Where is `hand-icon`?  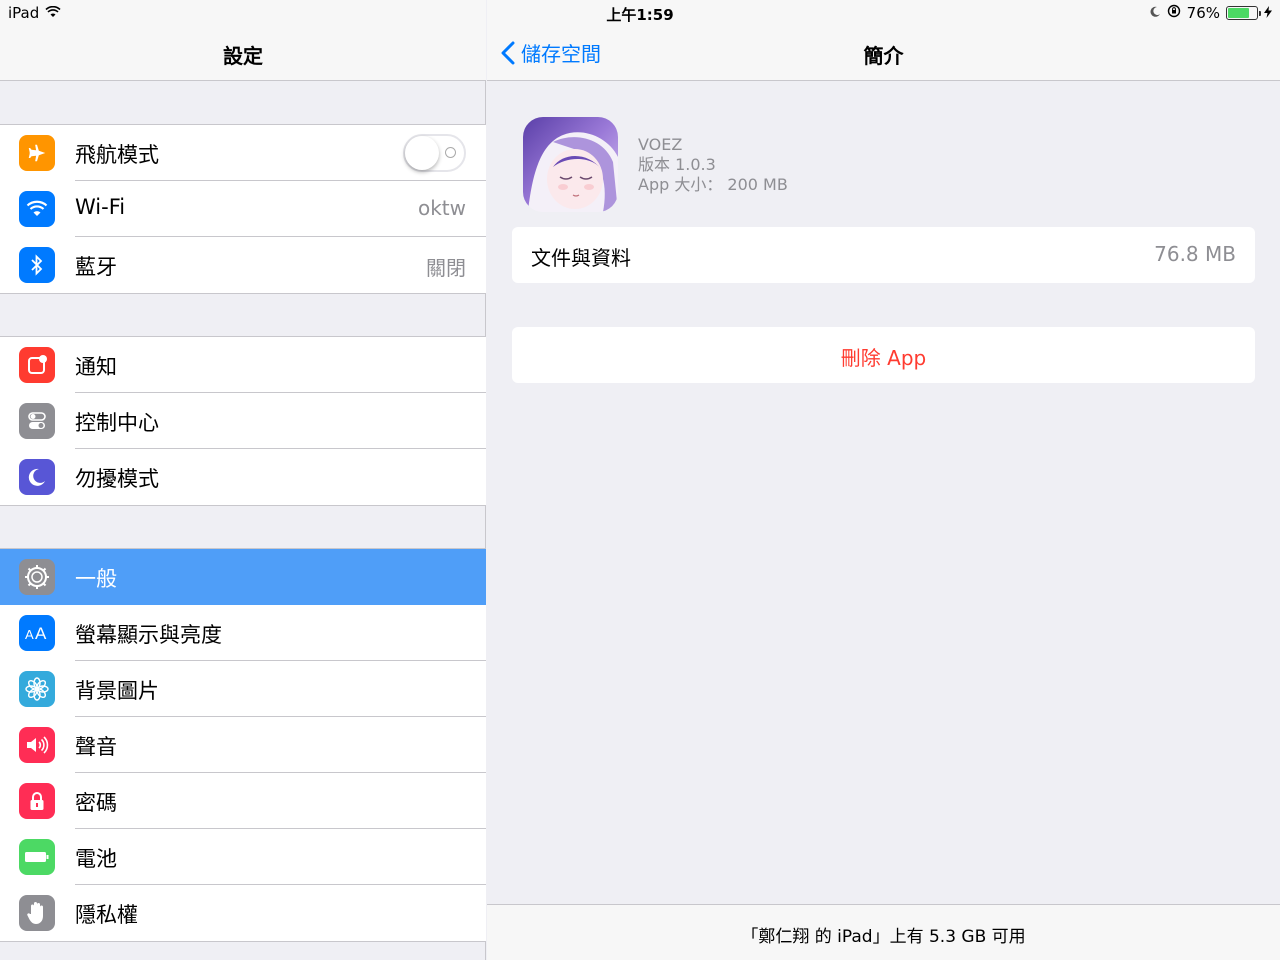 hand-icon is located at coordinates (37, 913).